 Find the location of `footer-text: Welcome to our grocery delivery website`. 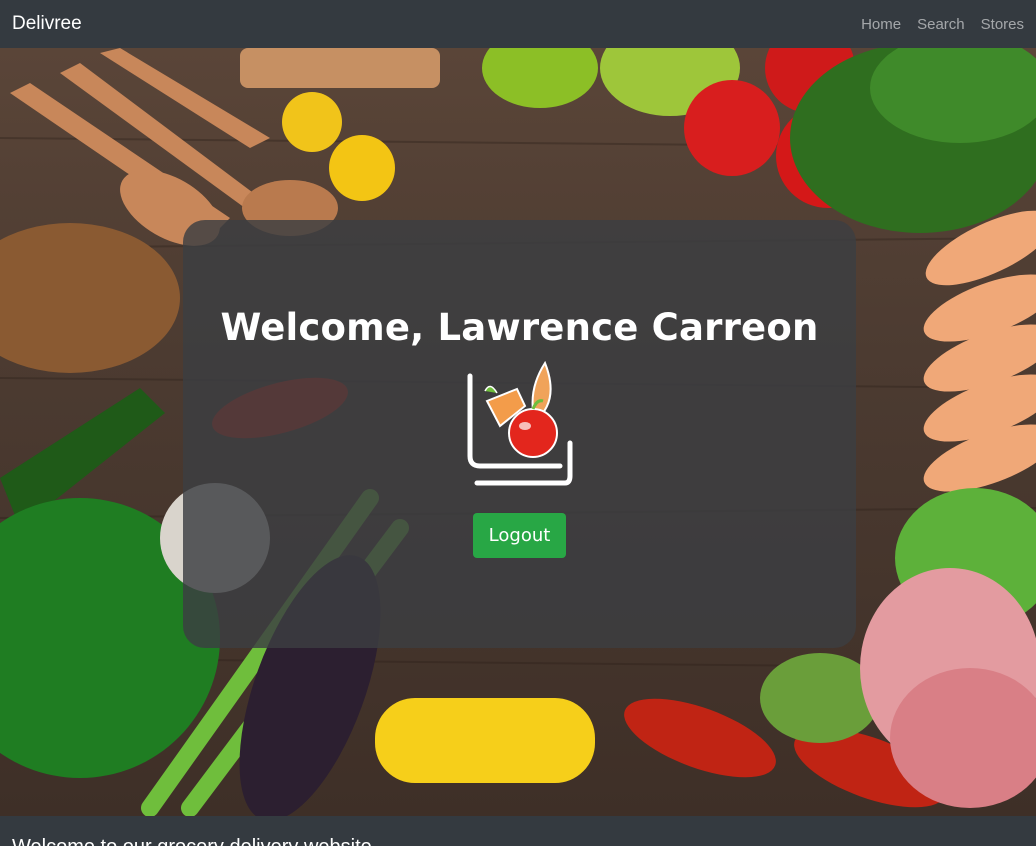

footer-text: Welcome to our grocery delivery website is located at coordinates (192, 841).